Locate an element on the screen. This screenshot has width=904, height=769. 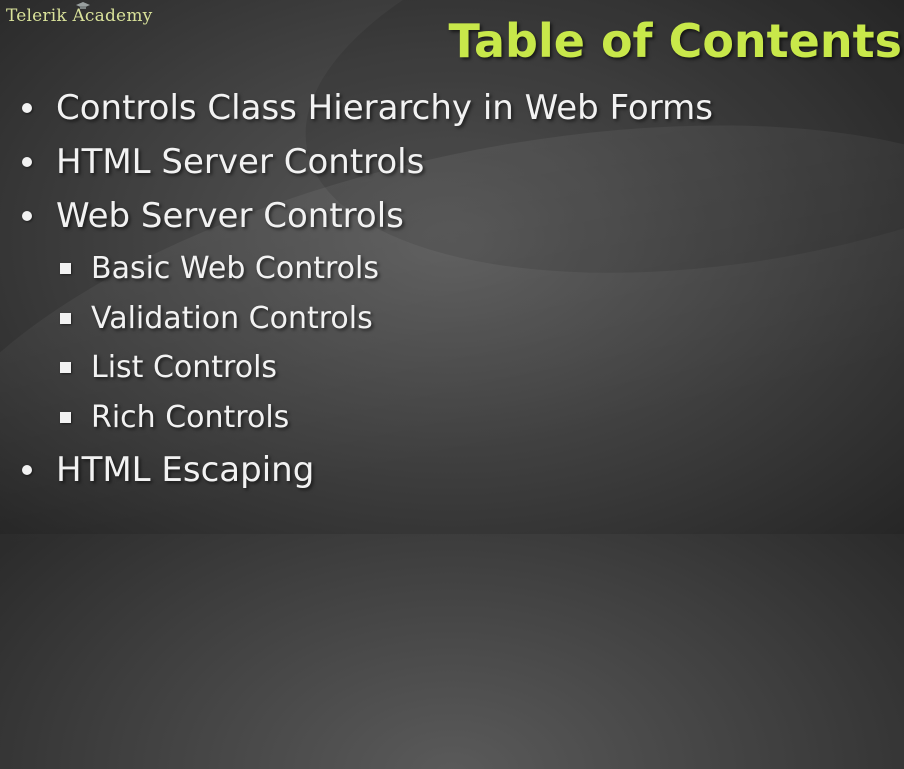
sub-list-item: Validation Controls is located at coordinates (216, 318).